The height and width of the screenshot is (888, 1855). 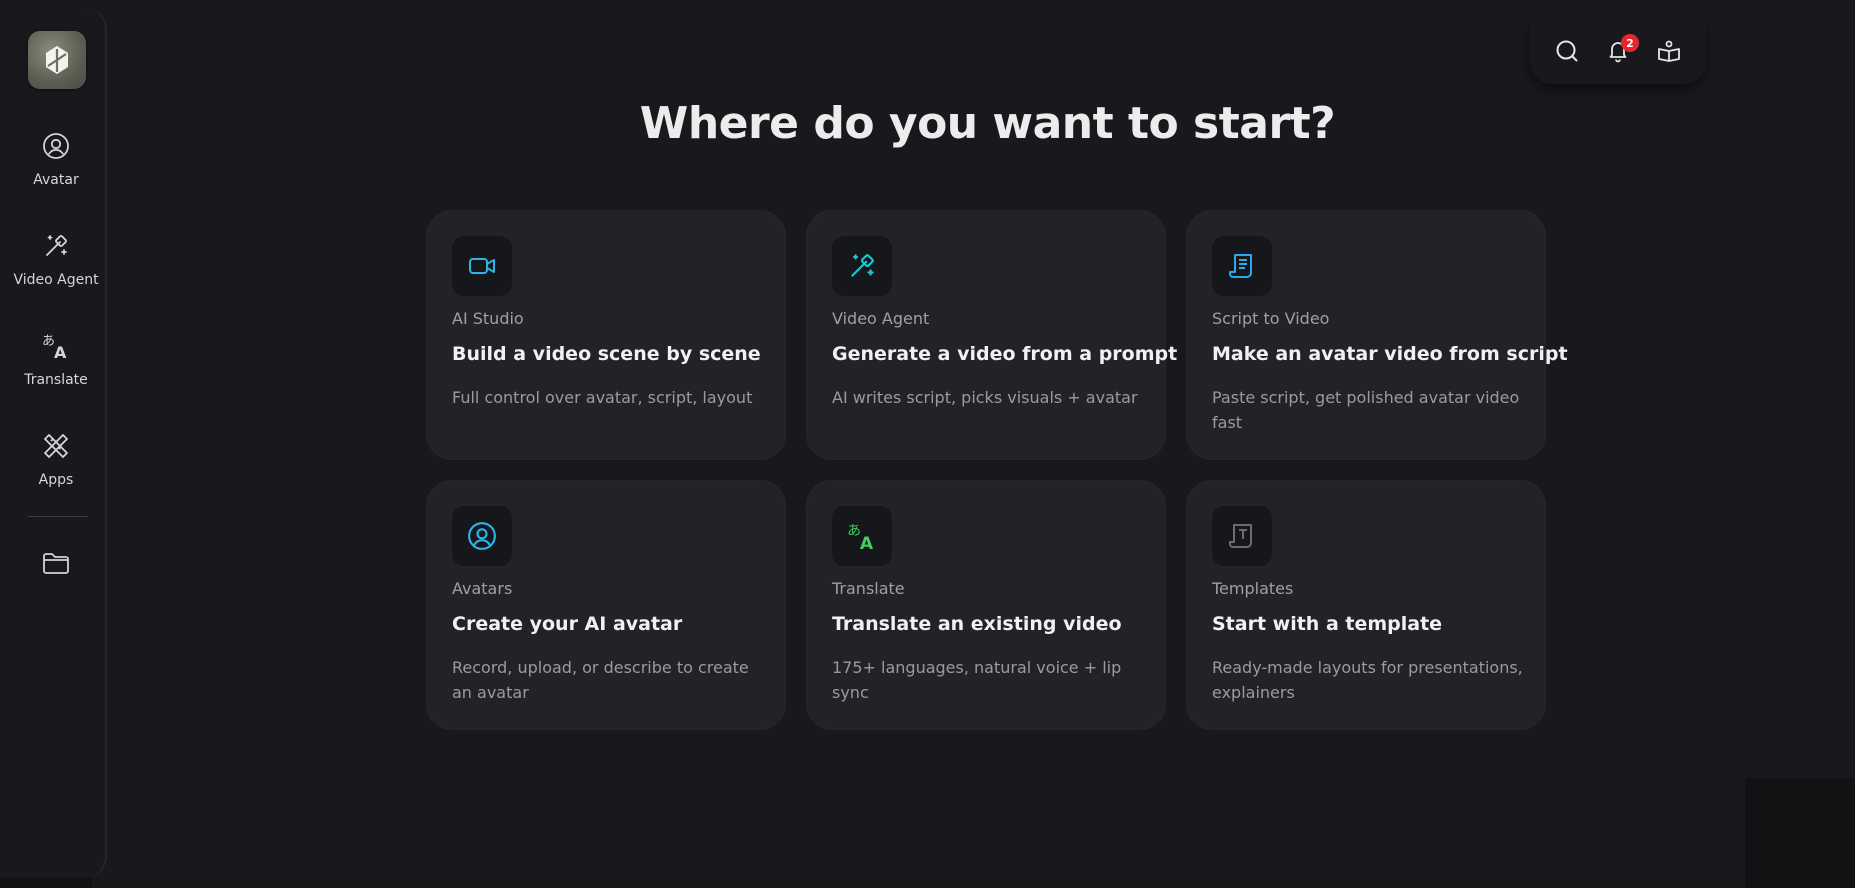 What do you see at coordinates (1271, 318) in the screenshot?
I see `card-kicker: Script to Video` at bounding box center [1271, 318].